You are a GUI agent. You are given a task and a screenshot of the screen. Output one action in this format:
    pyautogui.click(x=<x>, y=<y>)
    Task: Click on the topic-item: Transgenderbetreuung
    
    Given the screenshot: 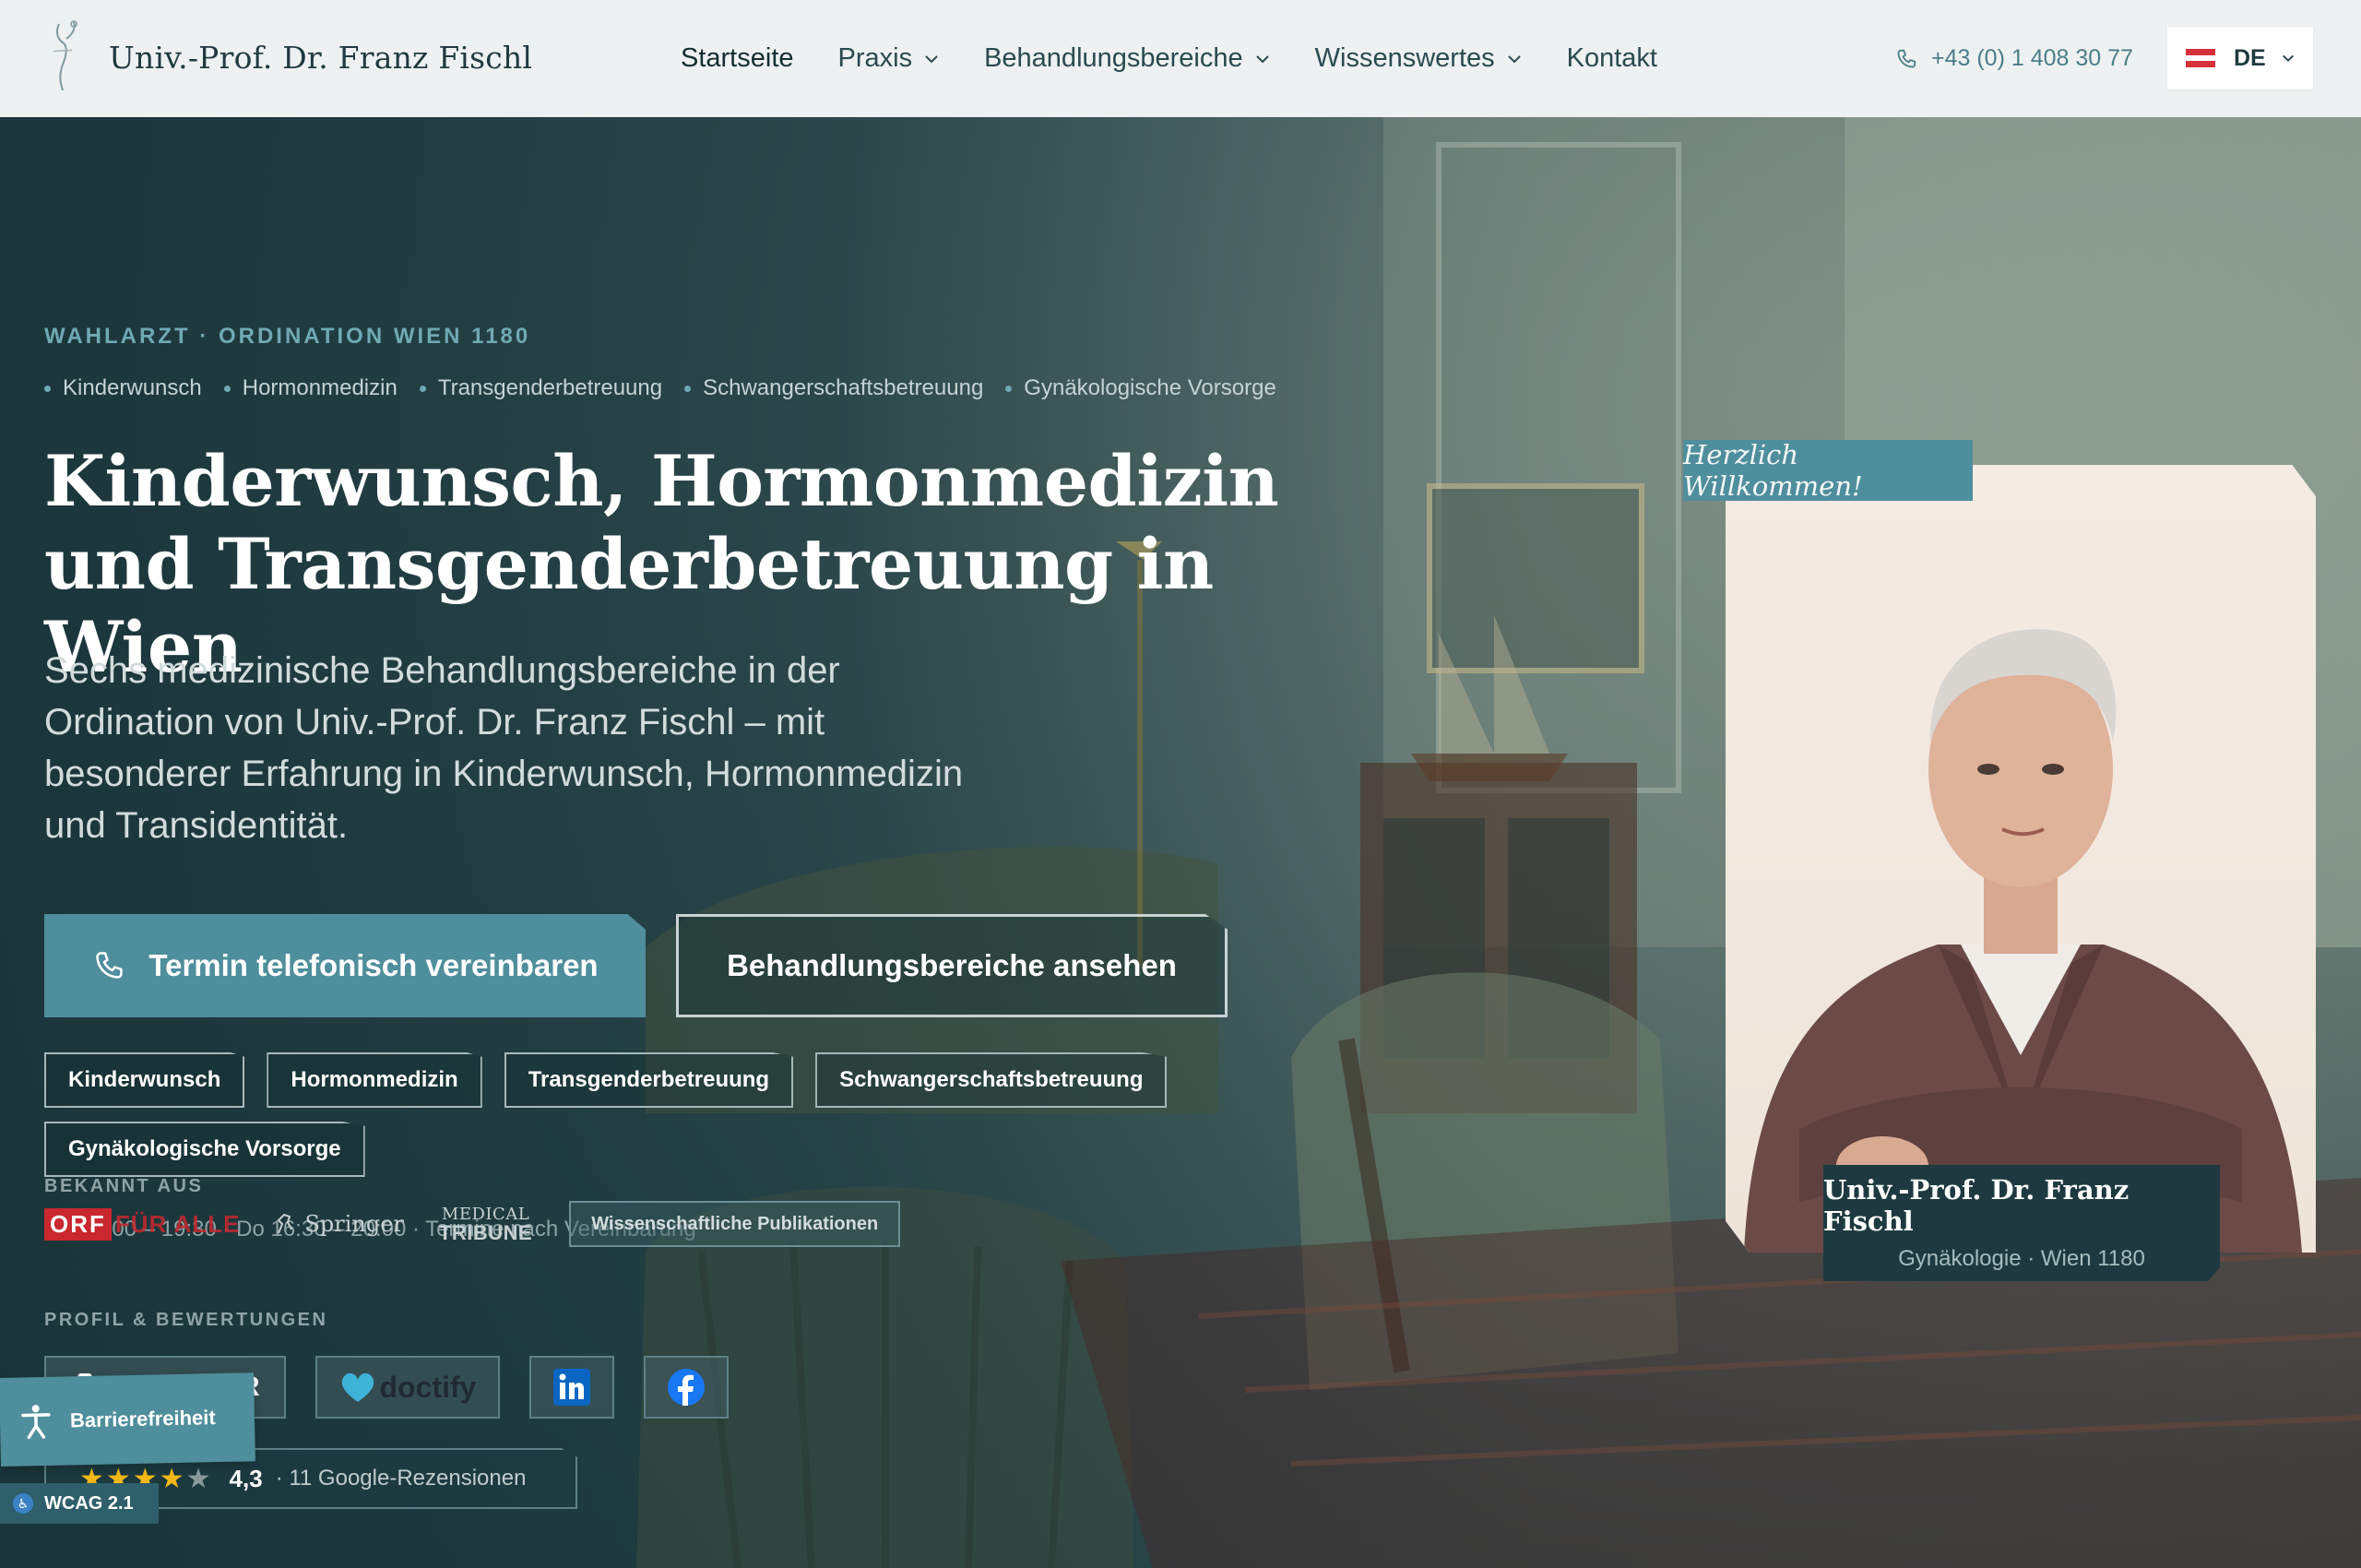 What is the action you would take?
    pyautogui.click(x=541, y=388)
    